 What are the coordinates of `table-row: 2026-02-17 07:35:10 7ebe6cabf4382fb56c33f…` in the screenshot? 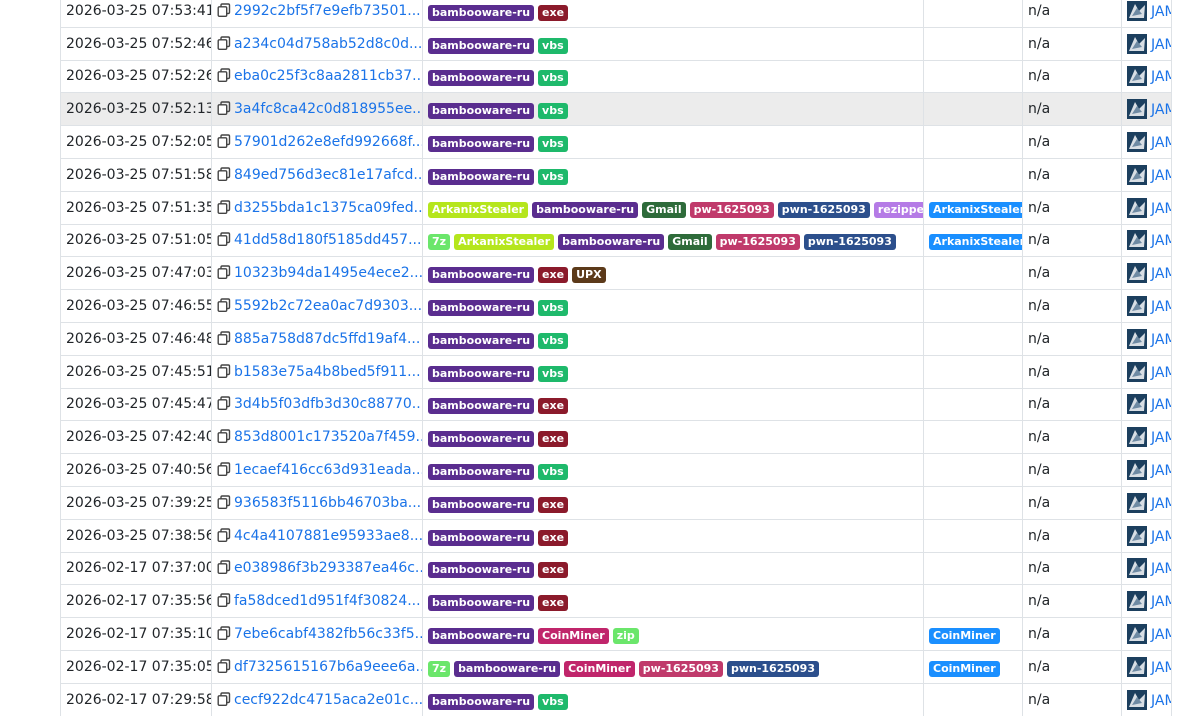 It's located at (616, 634).